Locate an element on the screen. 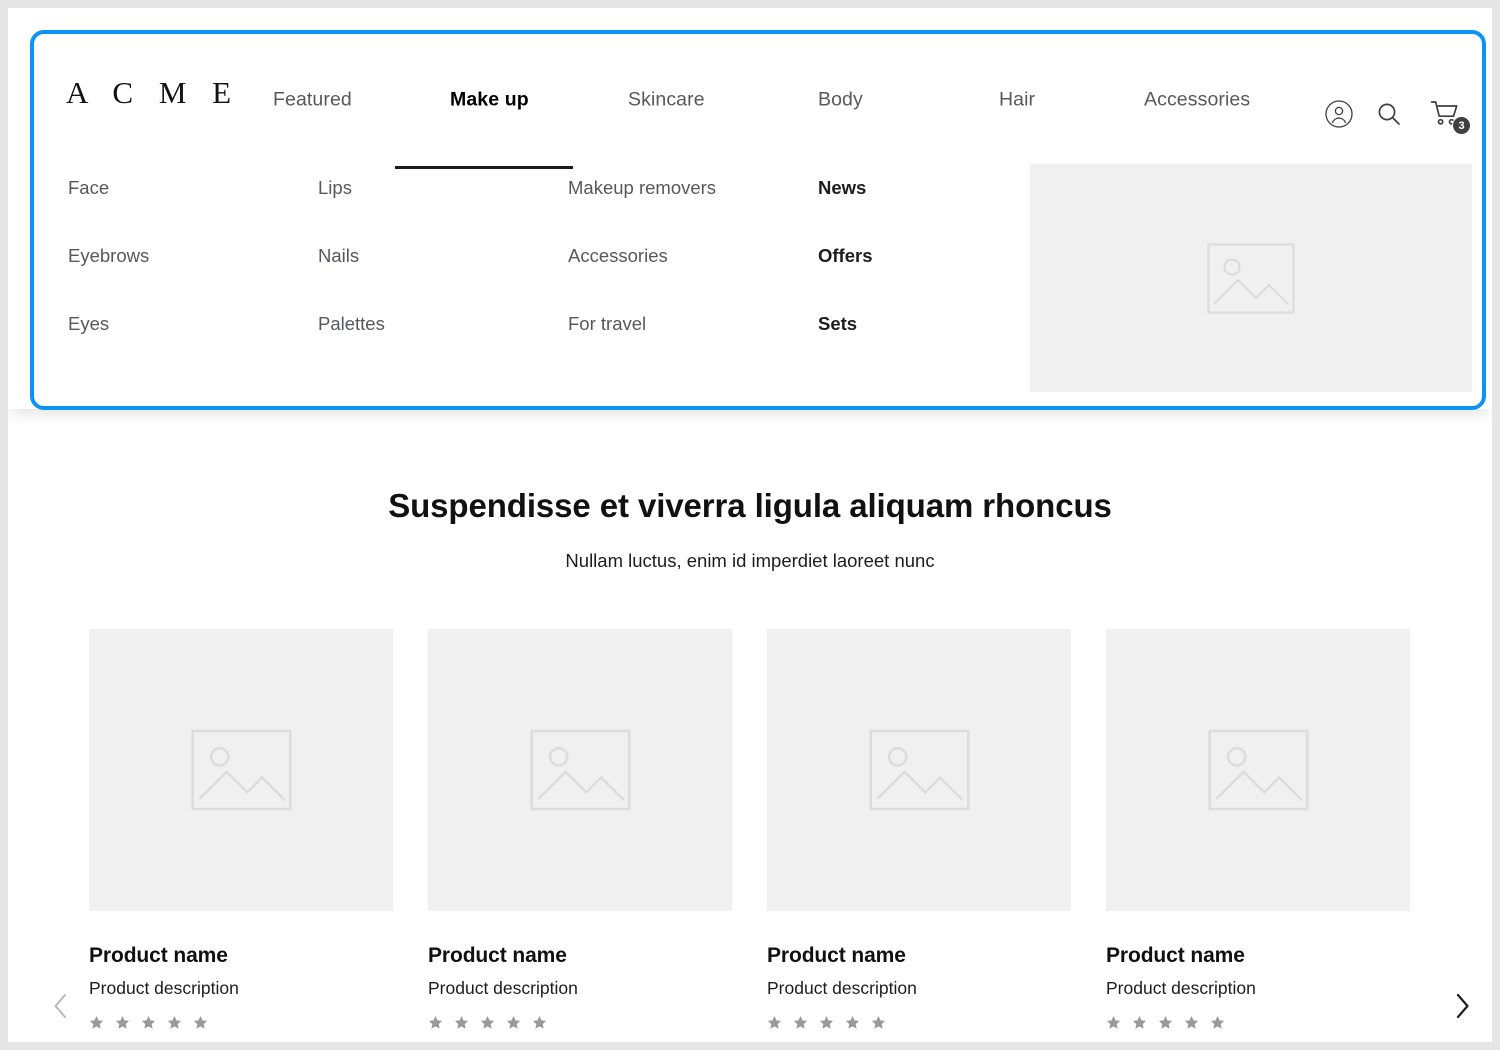 The image size is (1500, 1050). nav-item-skincare: Skincare is located at coordinates (666, 100).